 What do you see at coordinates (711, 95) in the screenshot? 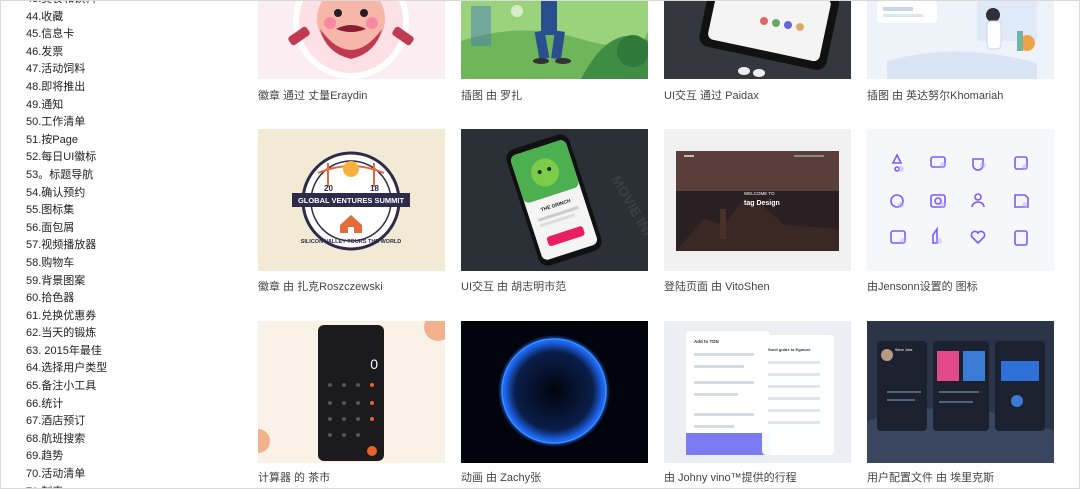
I see `card-caption: UI交互 通过 Paidax` at bounding box center [711, 95].